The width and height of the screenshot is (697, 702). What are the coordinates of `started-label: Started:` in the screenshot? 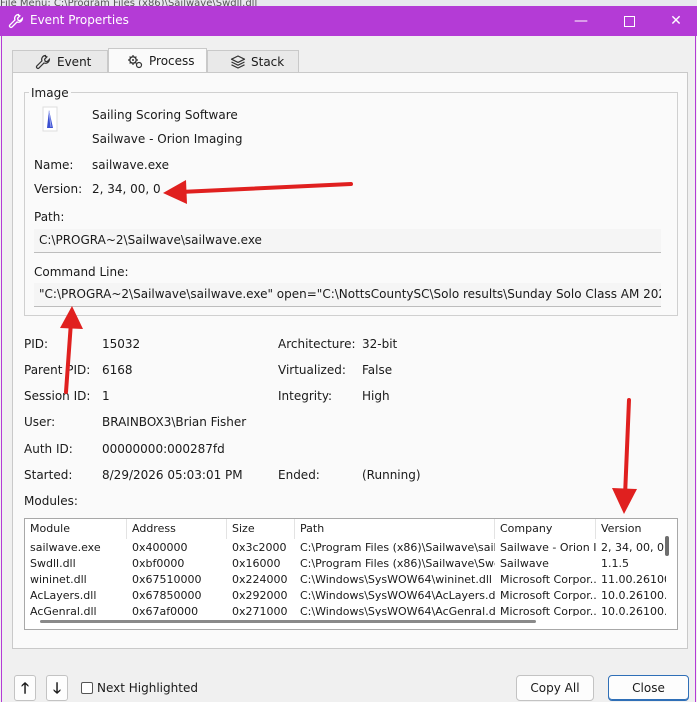 It's located at (48, 475).